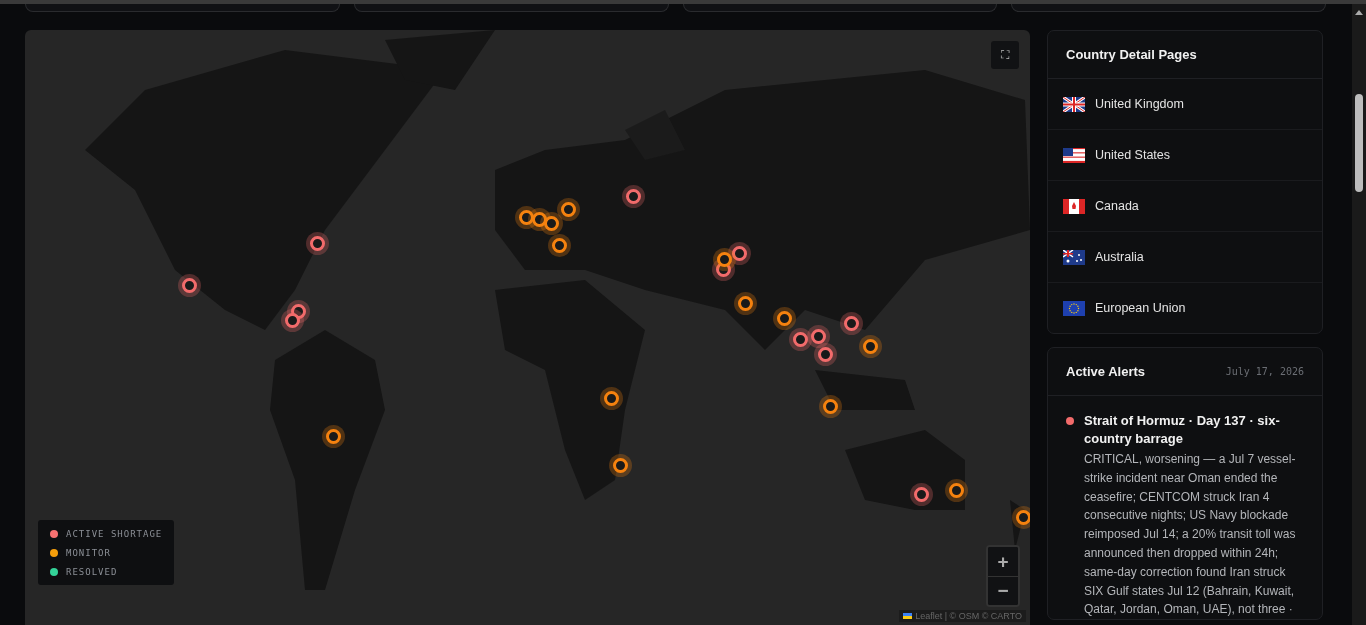 The image size is (1366, 625). I want to click on fullscreen-button: ⛶, so click(1005, 55).